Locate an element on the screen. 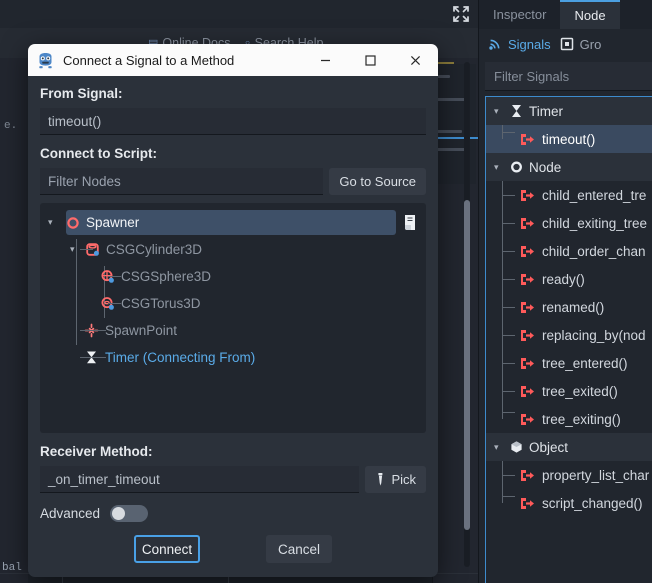 Image resolution: width=652 pixels, height=583 pixels. node-label: SpawnPoint is located at coordinates (141, 330).